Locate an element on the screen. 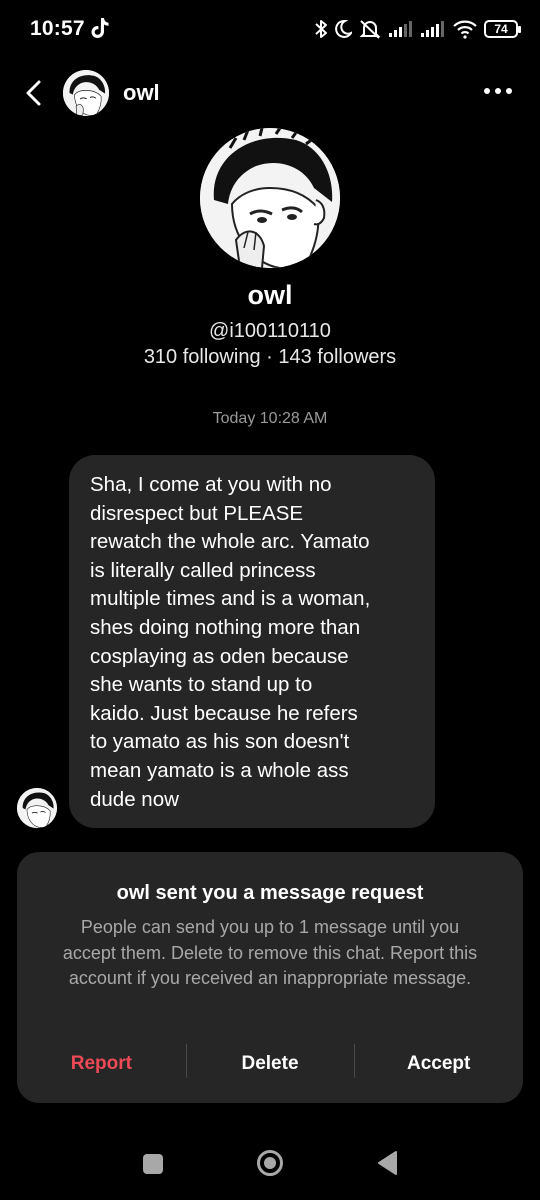 The height and width of the screenshot is (1200, 540). more-options-button is located at coordinates (500, 93).